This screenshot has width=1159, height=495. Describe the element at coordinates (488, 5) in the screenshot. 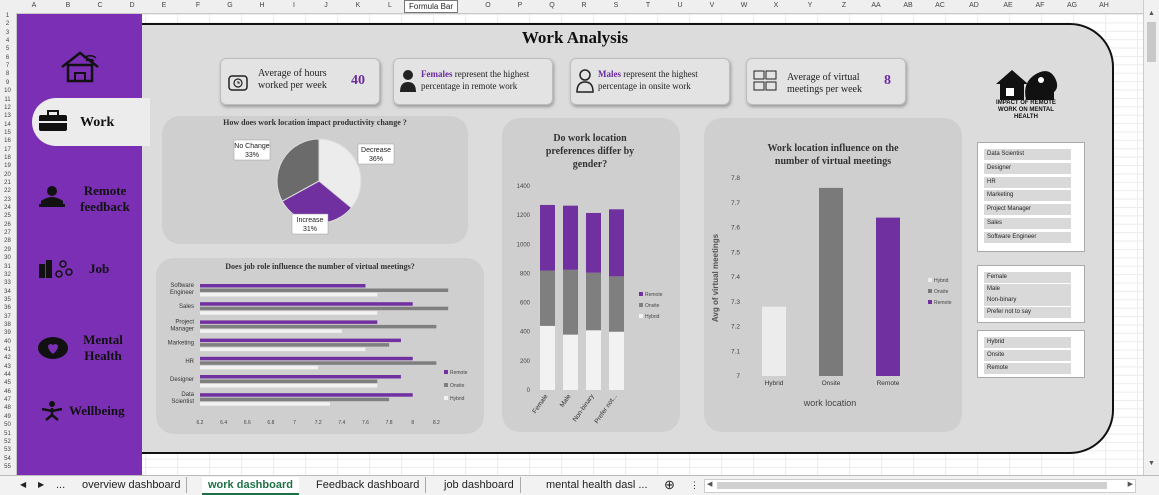

I see `column-header: O` at that location.